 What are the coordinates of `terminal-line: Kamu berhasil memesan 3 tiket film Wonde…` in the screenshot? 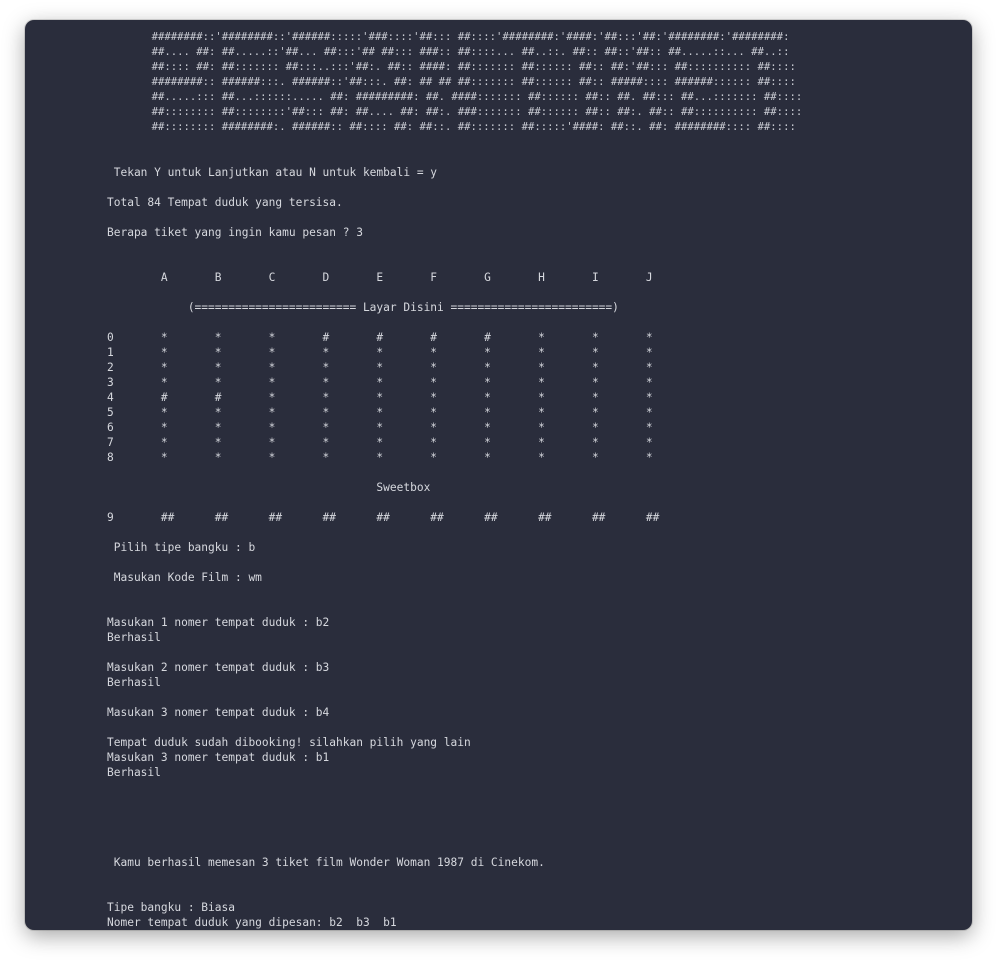 It's located at (326, 862).